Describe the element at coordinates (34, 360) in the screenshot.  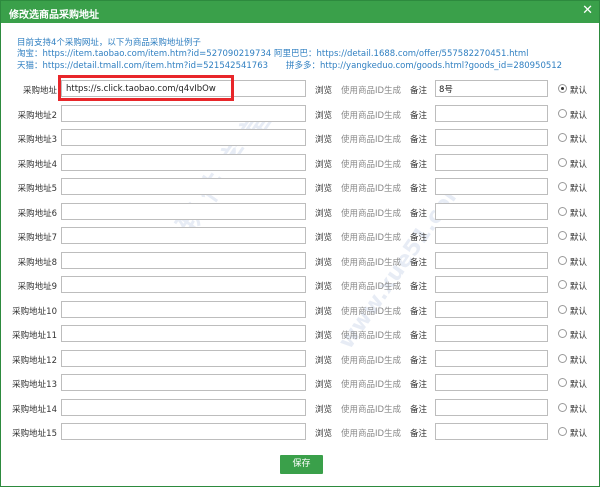
I see `address-label: 采购地址12` at that location.